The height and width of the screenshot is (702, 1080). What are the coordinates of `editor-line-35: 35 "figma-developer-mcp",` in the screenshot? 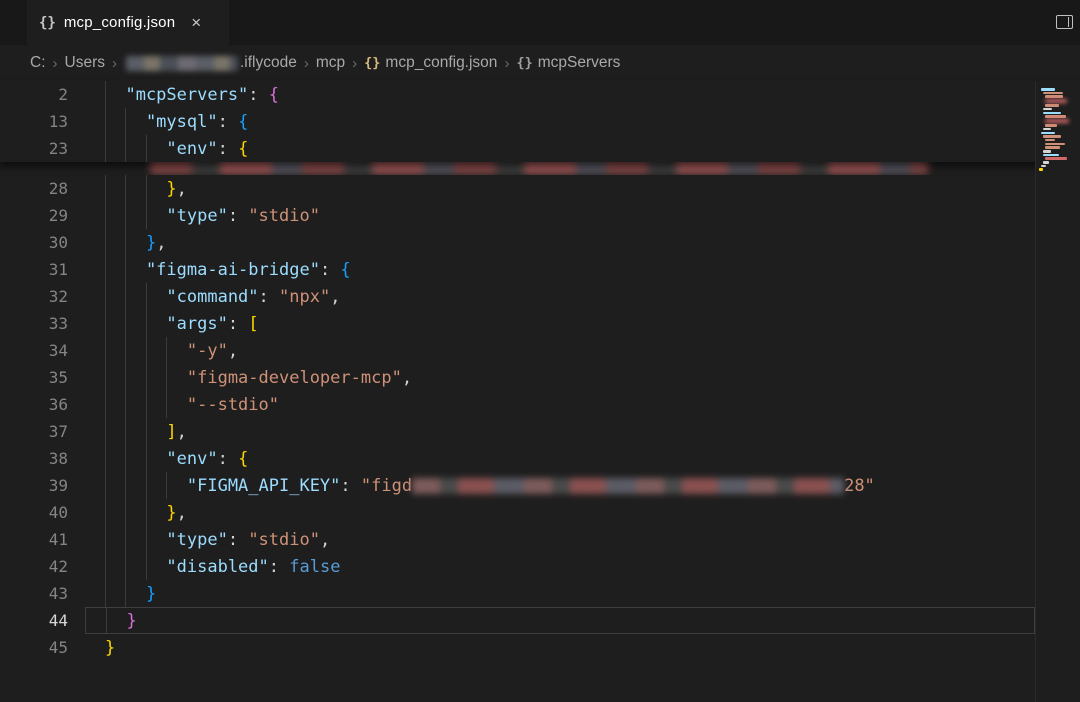 It's located at (540, 377).